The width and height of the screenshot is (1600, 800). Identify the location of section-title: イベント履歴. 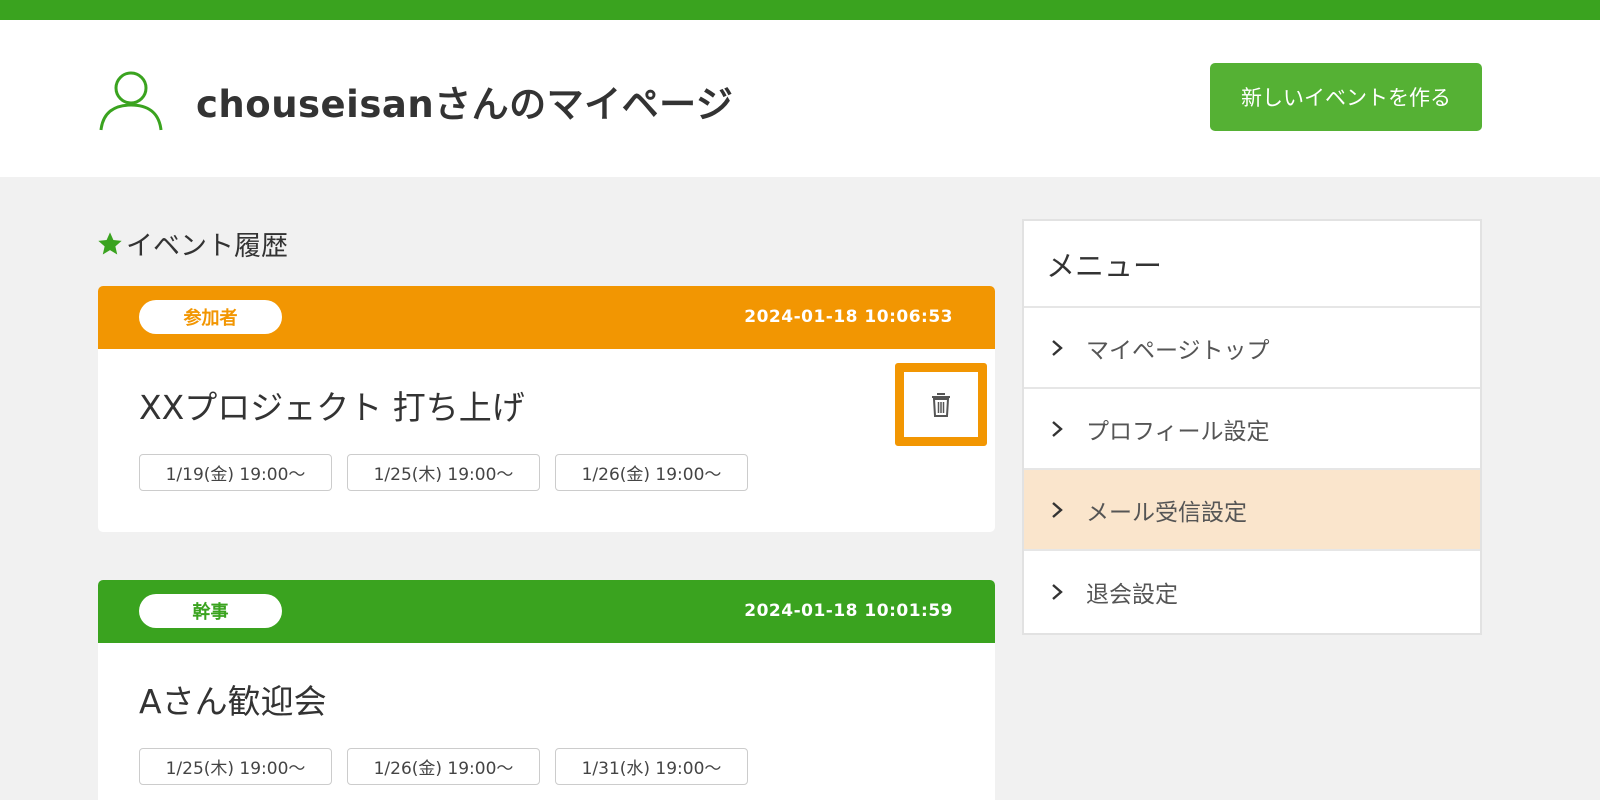
(192, 243).